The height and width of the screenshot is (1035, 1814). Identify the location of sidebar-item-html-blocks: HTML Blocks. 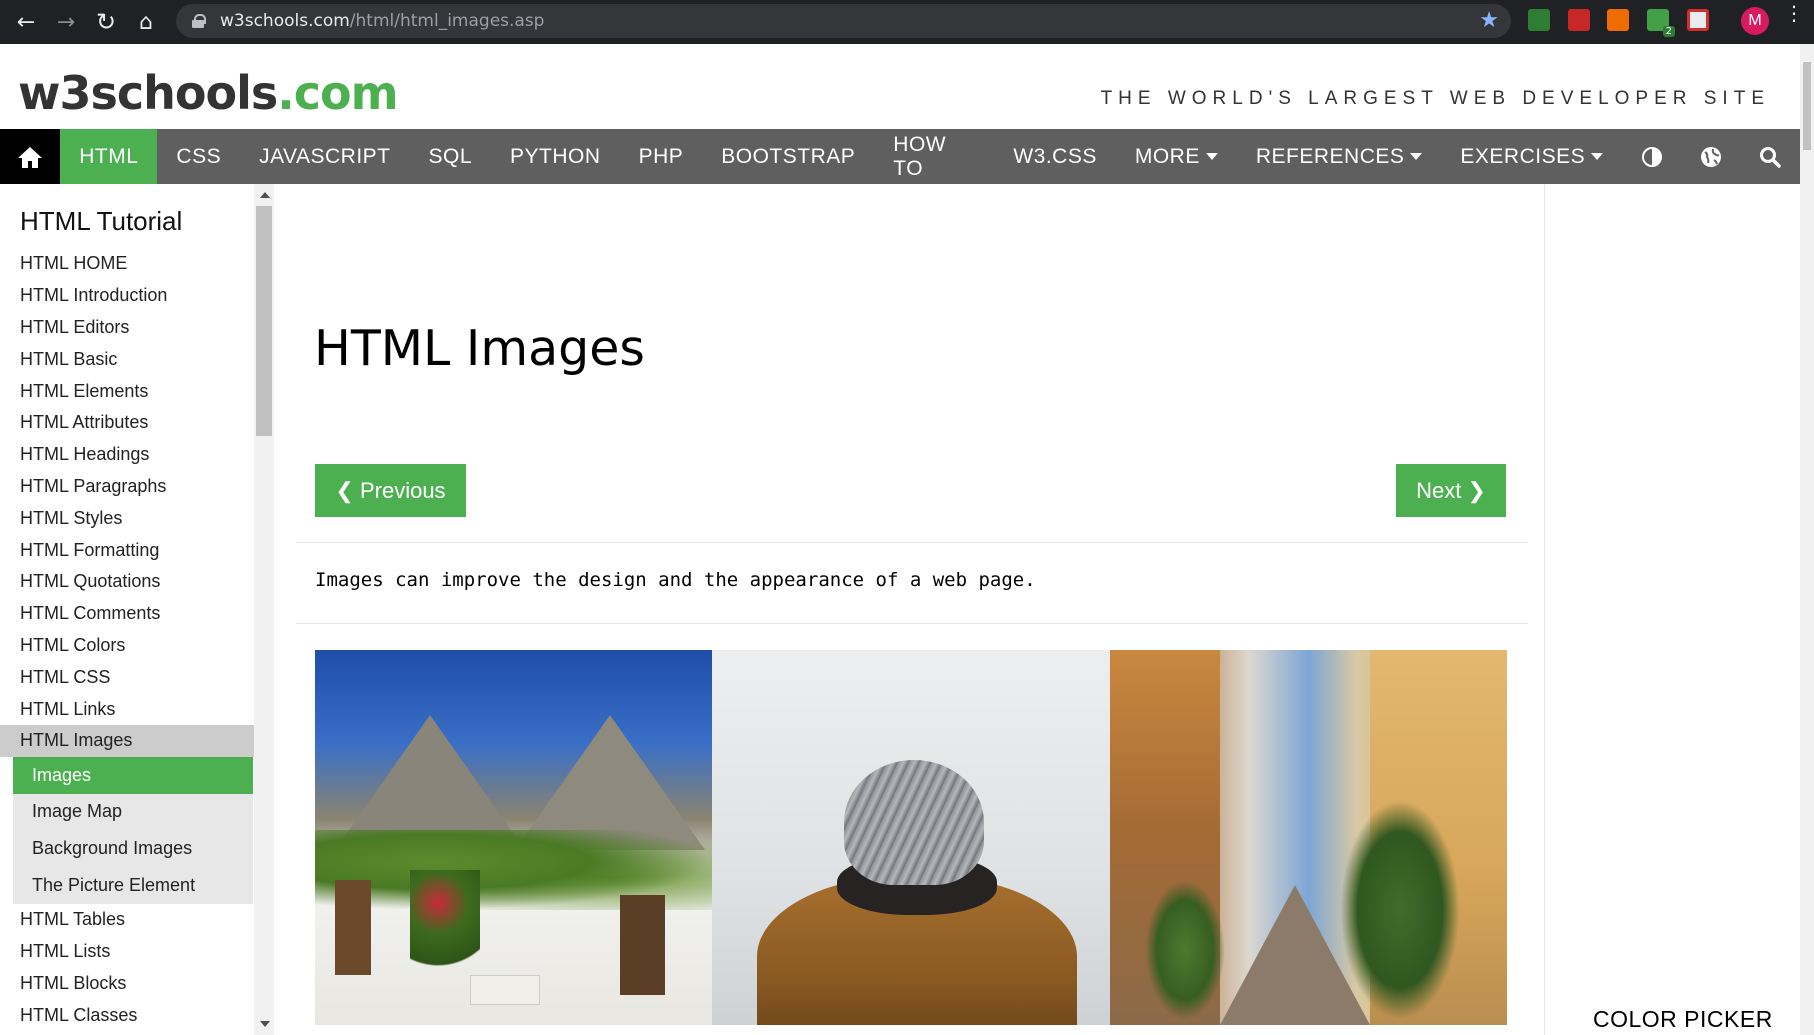
(127, 984).